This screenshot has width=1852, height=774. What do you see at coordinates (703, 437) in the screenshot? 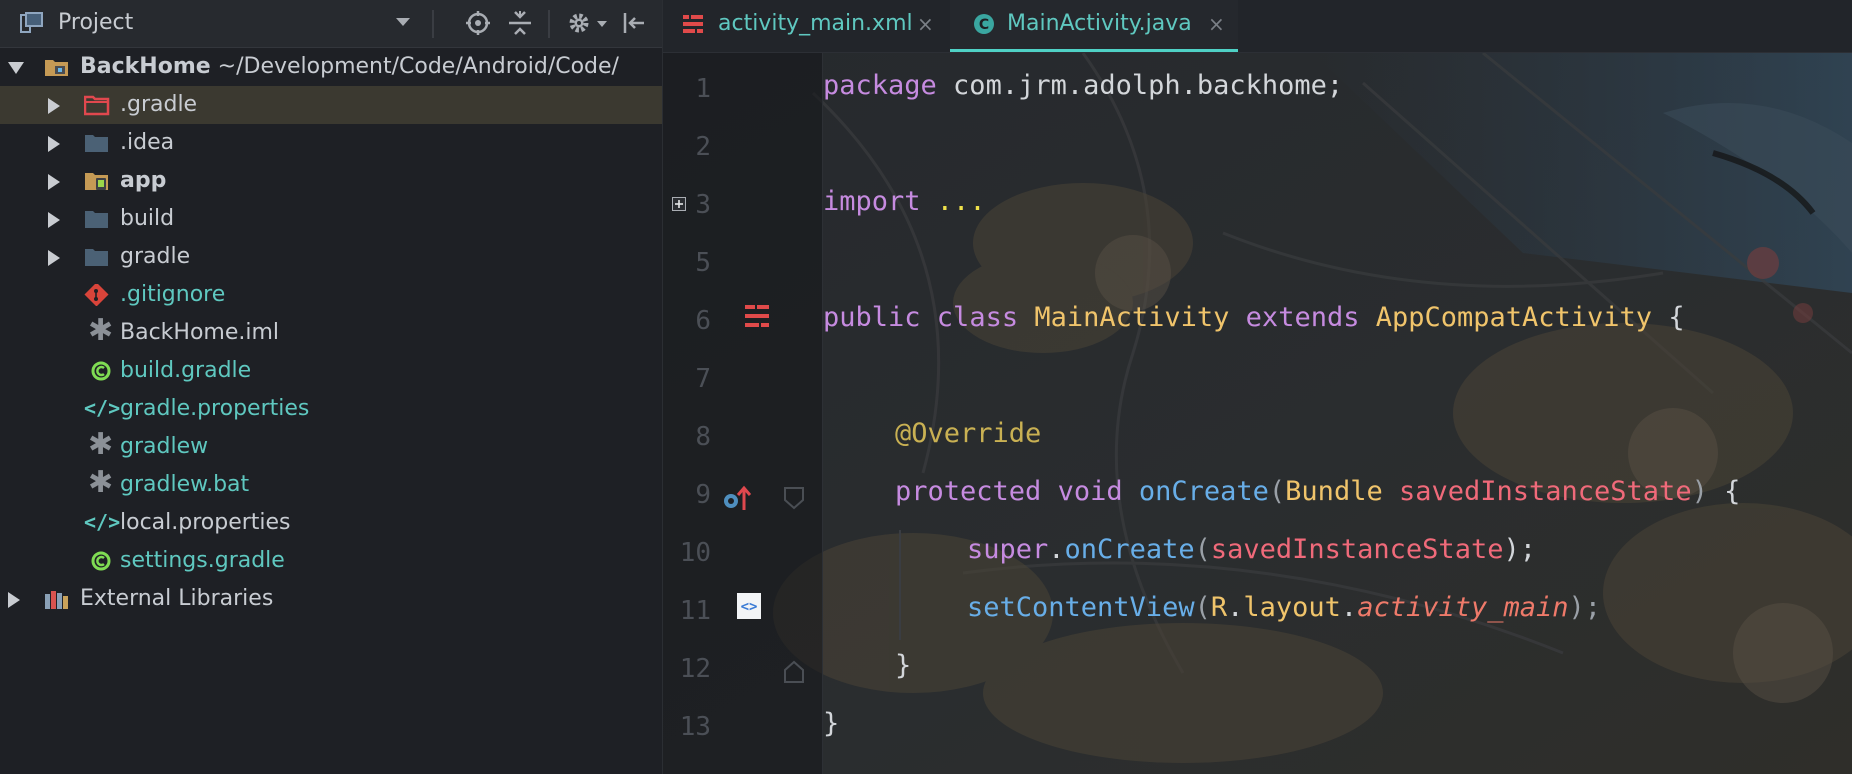
I see `line-number: 8` at bounding box center [703, 437].